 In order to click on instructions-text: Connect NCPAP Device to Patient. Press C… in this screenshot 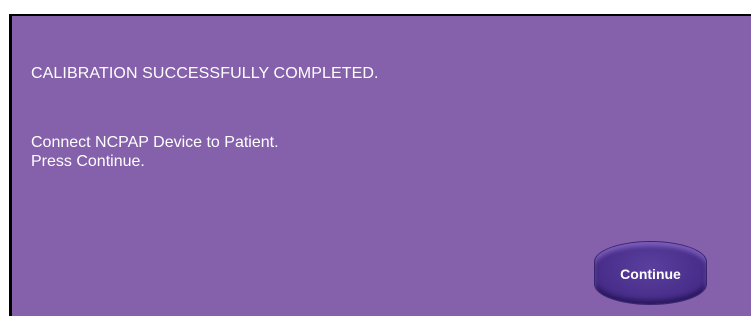, I will do `click(155, 152)`.